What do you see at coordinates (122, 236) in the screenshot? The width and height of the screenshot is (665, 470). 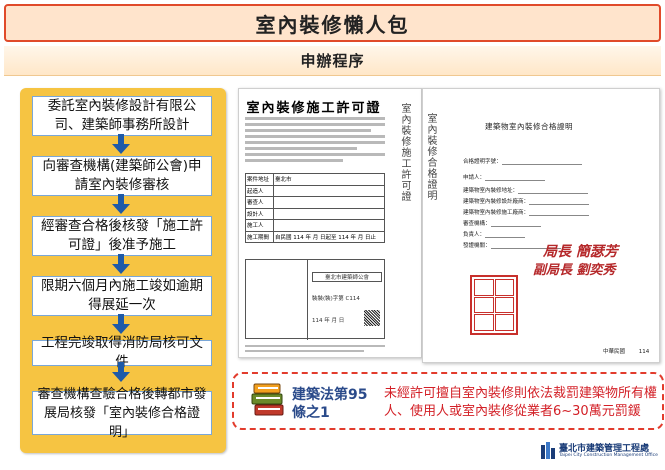 I see `flow-step-3: 經審查合格後核發「施工許可證」後准予施工` at bounding box center [122, 236].